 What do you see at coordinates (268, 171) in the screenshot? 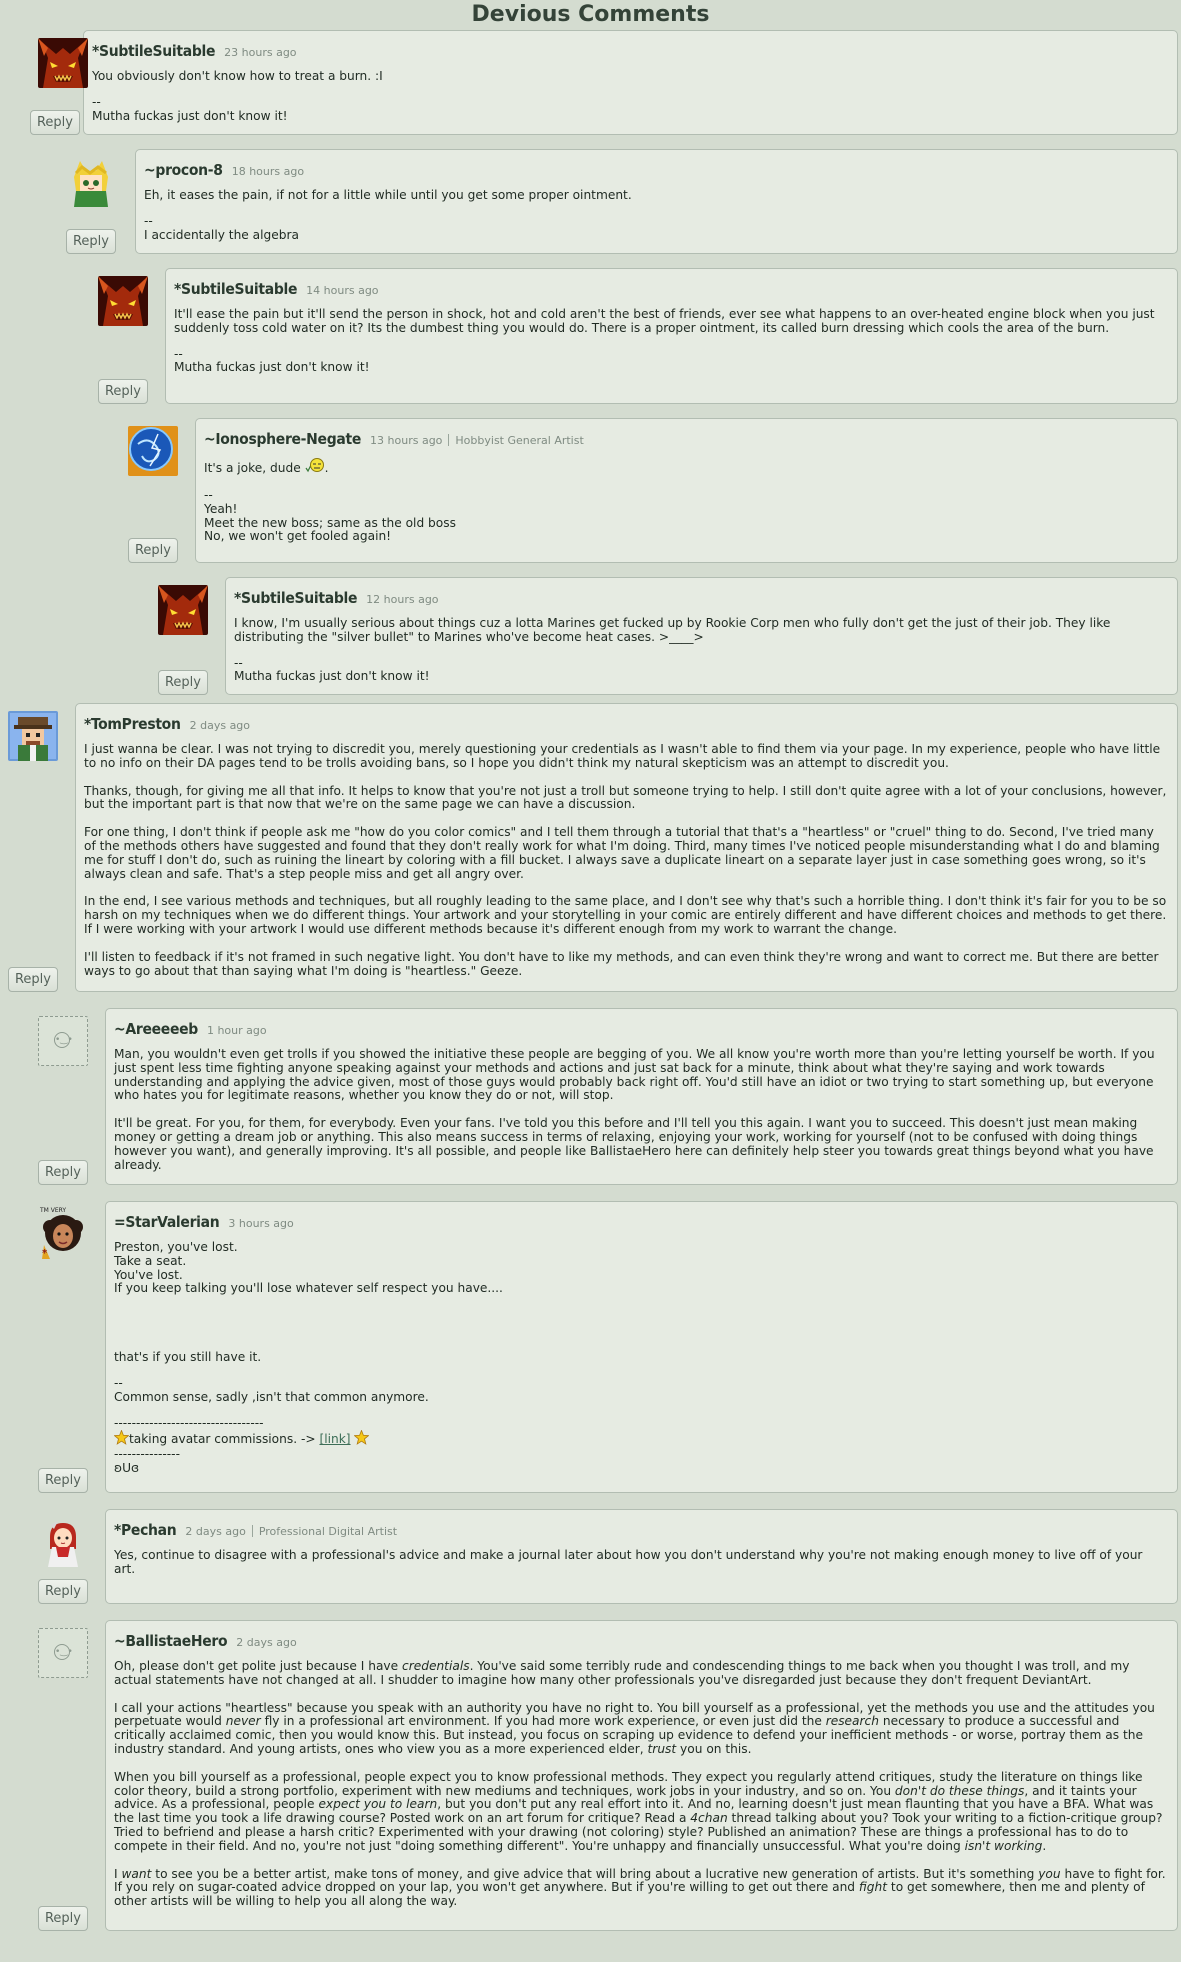
I see `timestamp: 18 hours ago` at bounding box center [268, 171].